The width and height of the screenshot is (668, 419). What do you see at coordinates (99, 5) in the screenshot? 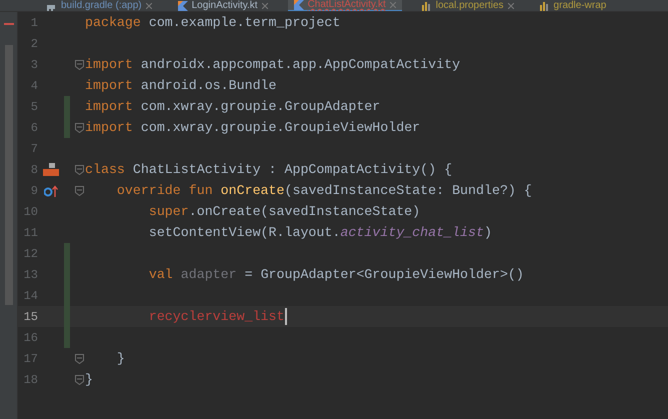
I see `editor-tab: build.gradle (:app)` at bounding box center [99, 5].